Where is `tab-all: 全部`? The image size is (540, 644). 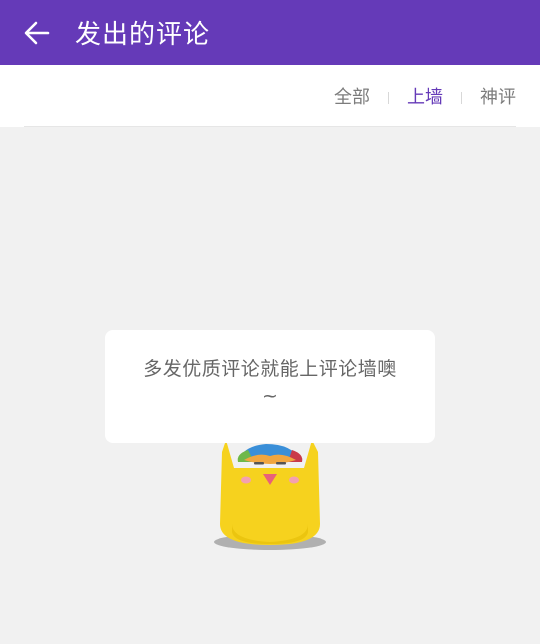
tab-all: 全部 is located at coordinates (352, 98).